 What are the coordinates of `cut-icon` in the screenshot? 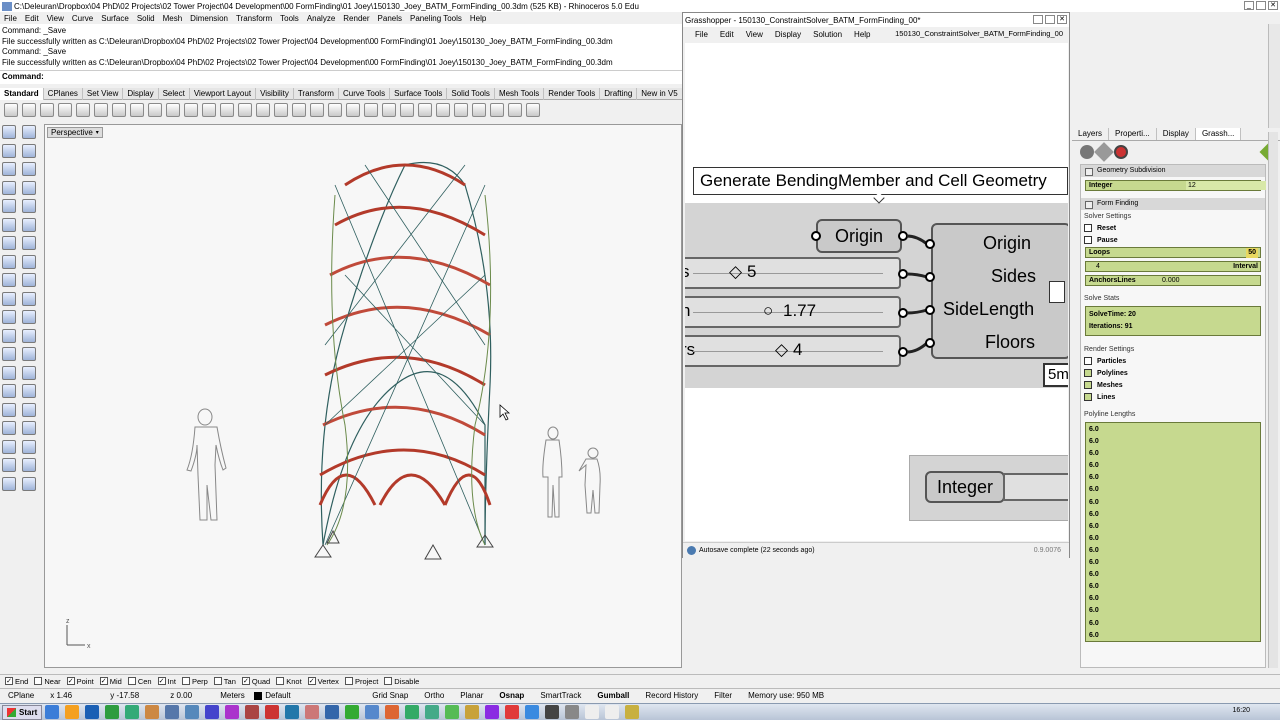 It's located at (101, 110).